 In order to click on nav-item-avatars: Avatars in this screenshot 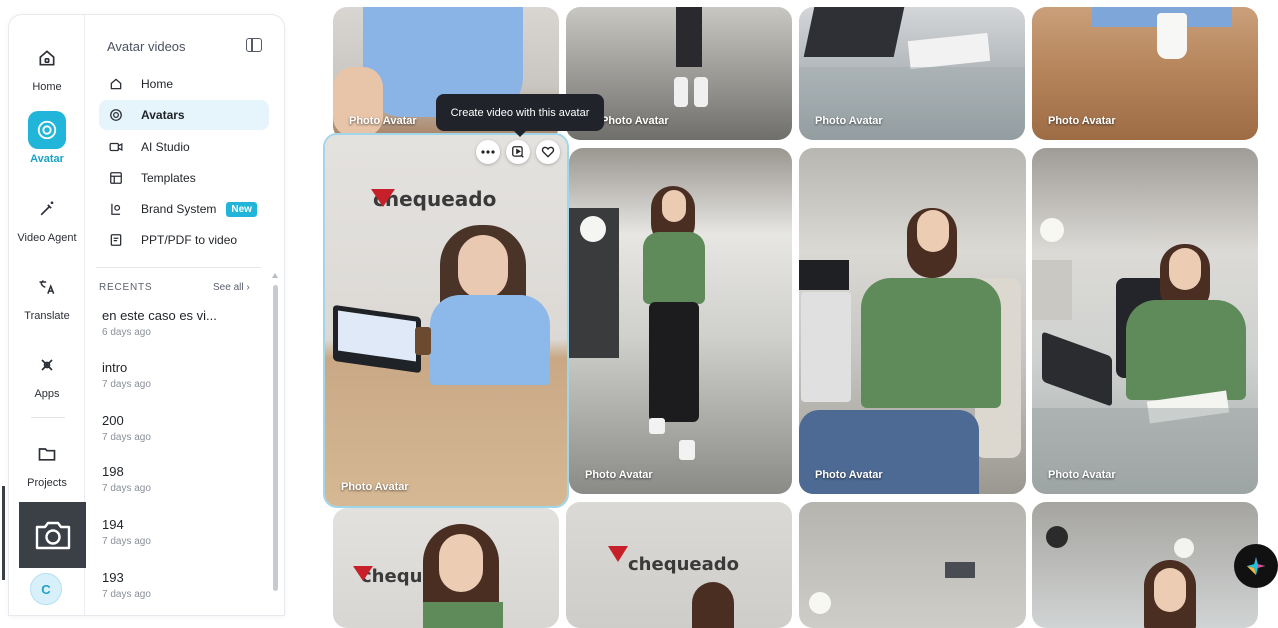, I will do `click(184, 115)`.